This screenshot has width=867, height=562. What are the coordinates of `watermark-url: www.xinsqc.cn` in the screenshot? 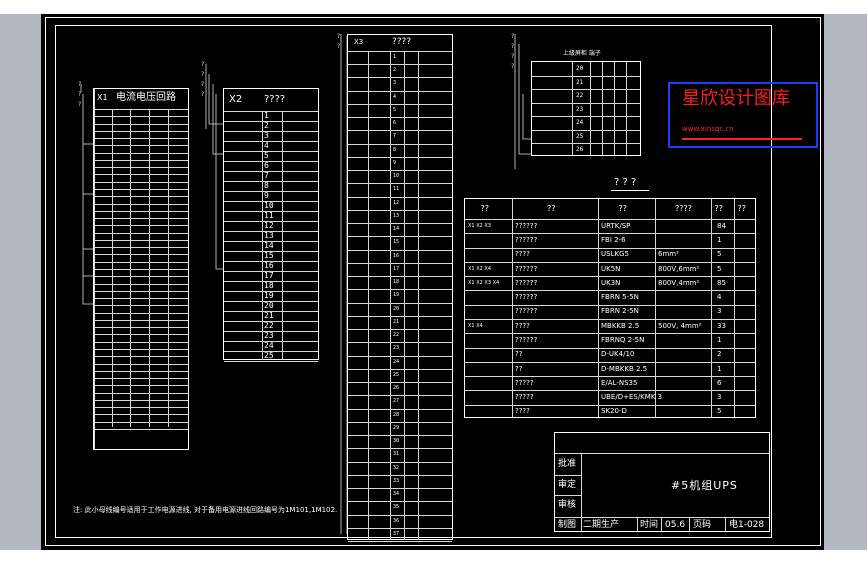 It's located at (708, 129).